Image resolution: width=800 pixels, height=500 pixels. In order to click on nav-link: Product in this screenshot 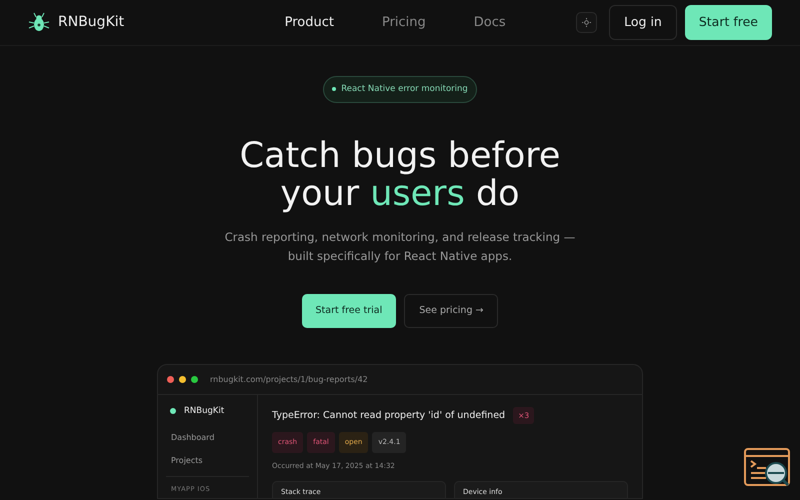, I will do `click(309, 22)`.